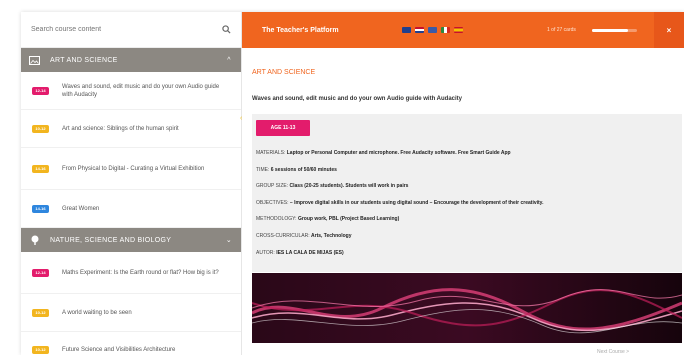 The width and height of the screenshot is (684, 355). I want to click on meta-time: TIME: 6 sessions of 50/60 minutes, so click(296, 170).